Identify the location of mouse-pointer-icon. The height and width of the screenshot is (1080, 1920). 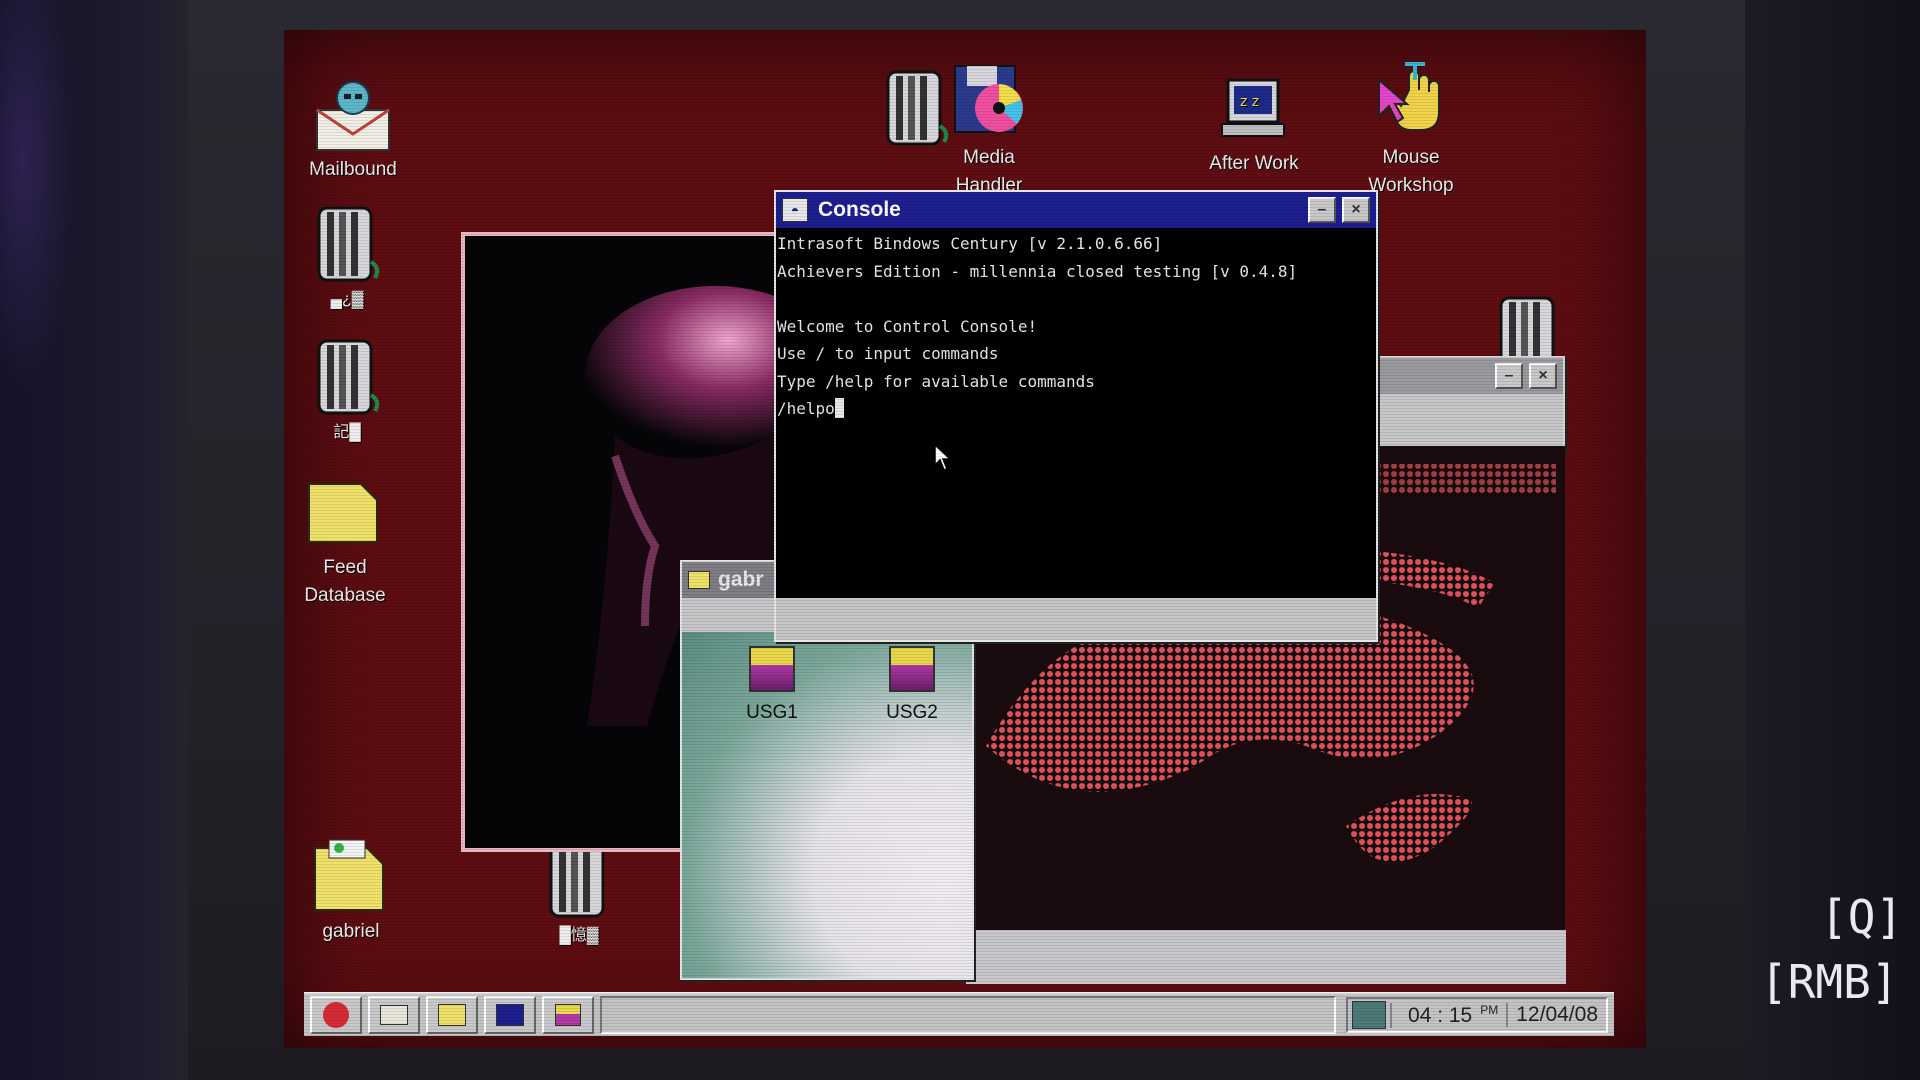
(943, 457).